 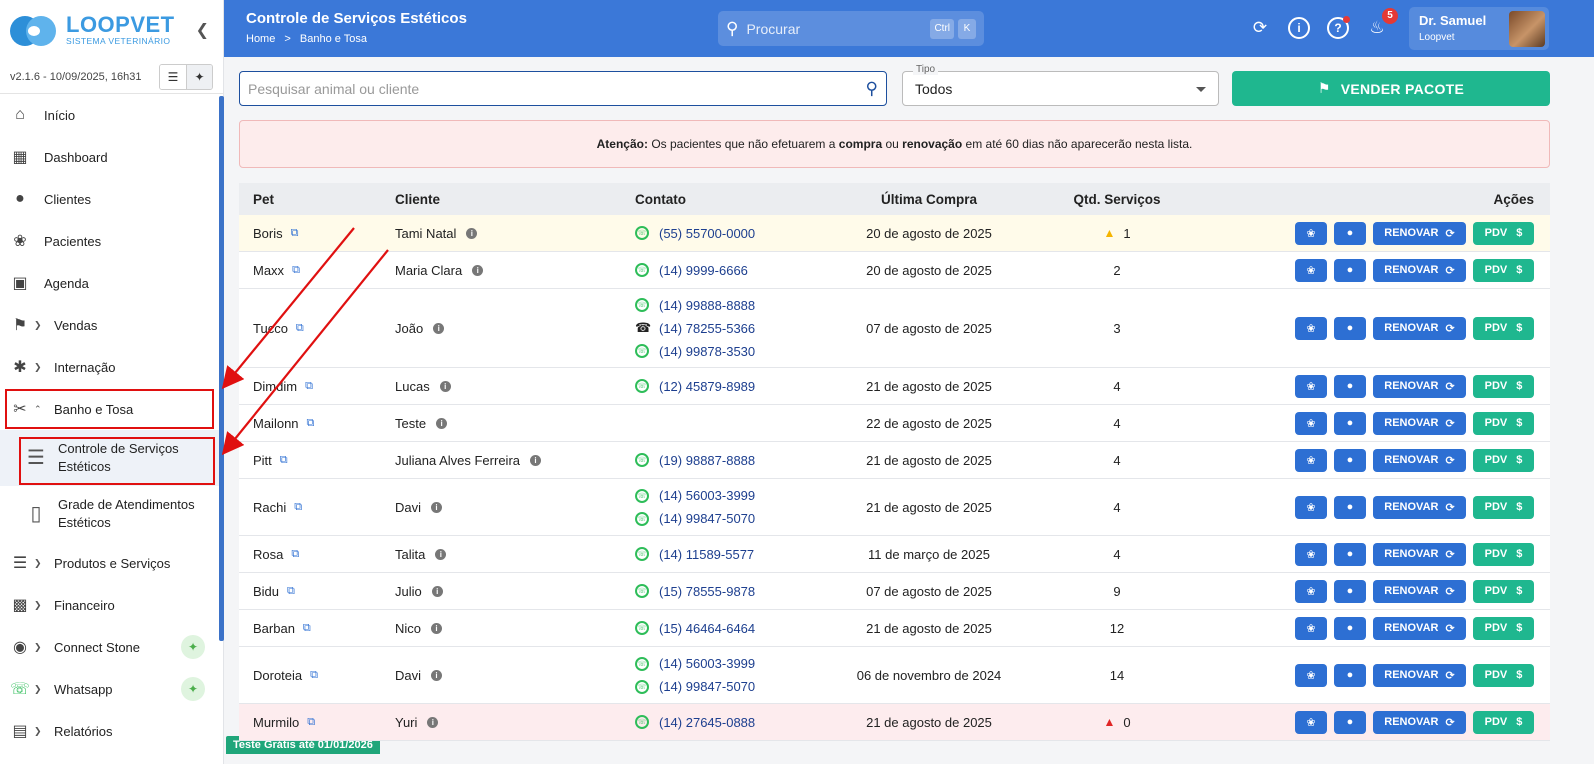 I want to click on global-search: ⚲ Procurar Ctrl K, so click(x=851, y=28).